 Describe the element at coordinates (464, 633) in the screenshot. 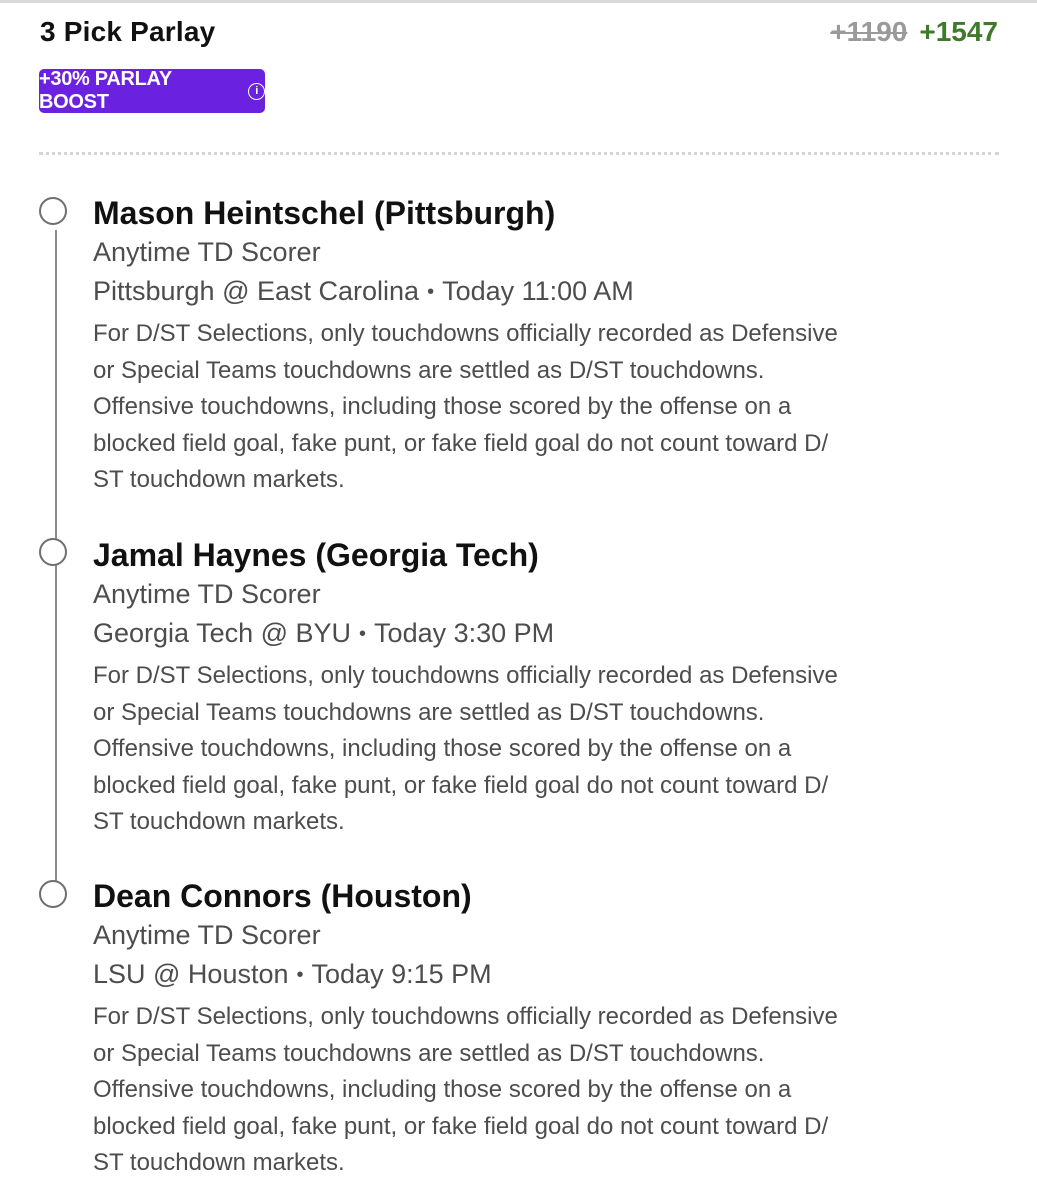

I see `leg-time: Today 3:30 PM` at that location.